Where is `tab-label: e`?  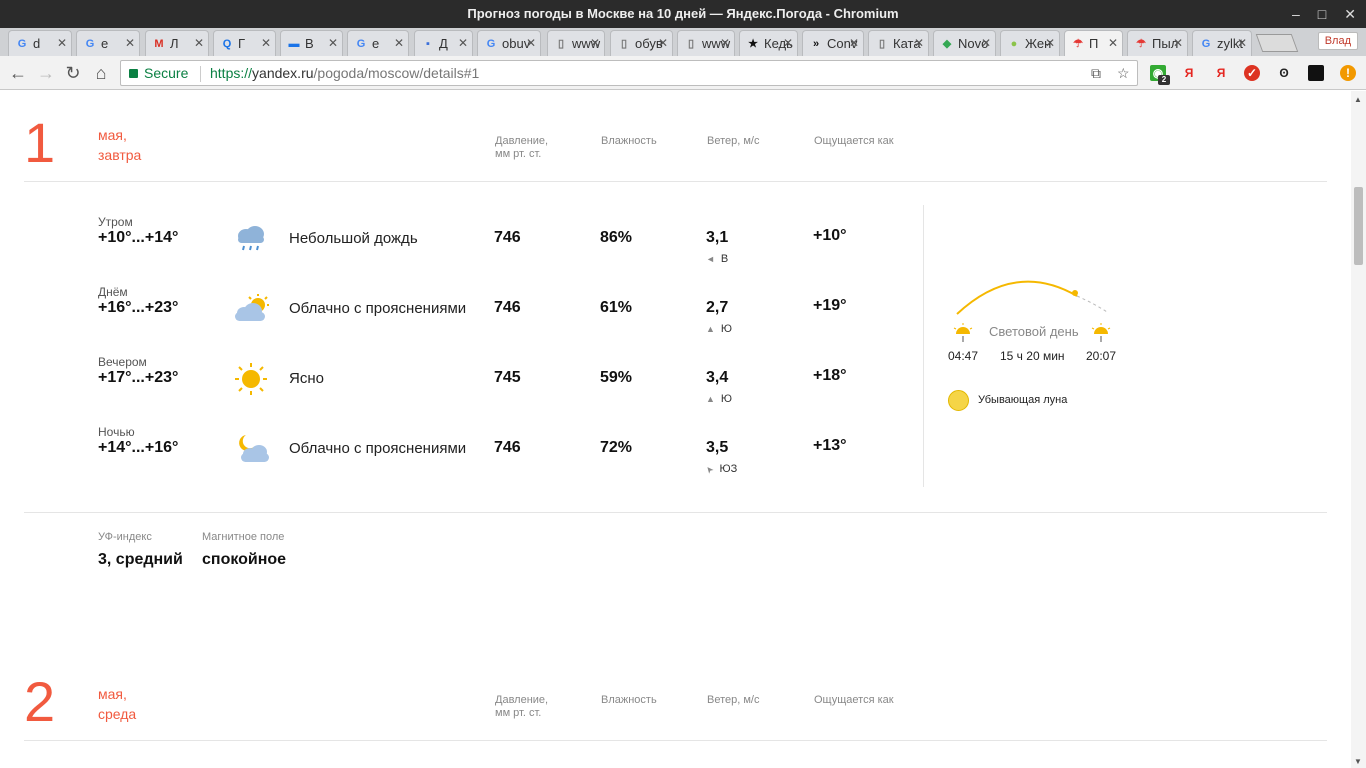
tab-label: e is located at coordinates (376, 43).